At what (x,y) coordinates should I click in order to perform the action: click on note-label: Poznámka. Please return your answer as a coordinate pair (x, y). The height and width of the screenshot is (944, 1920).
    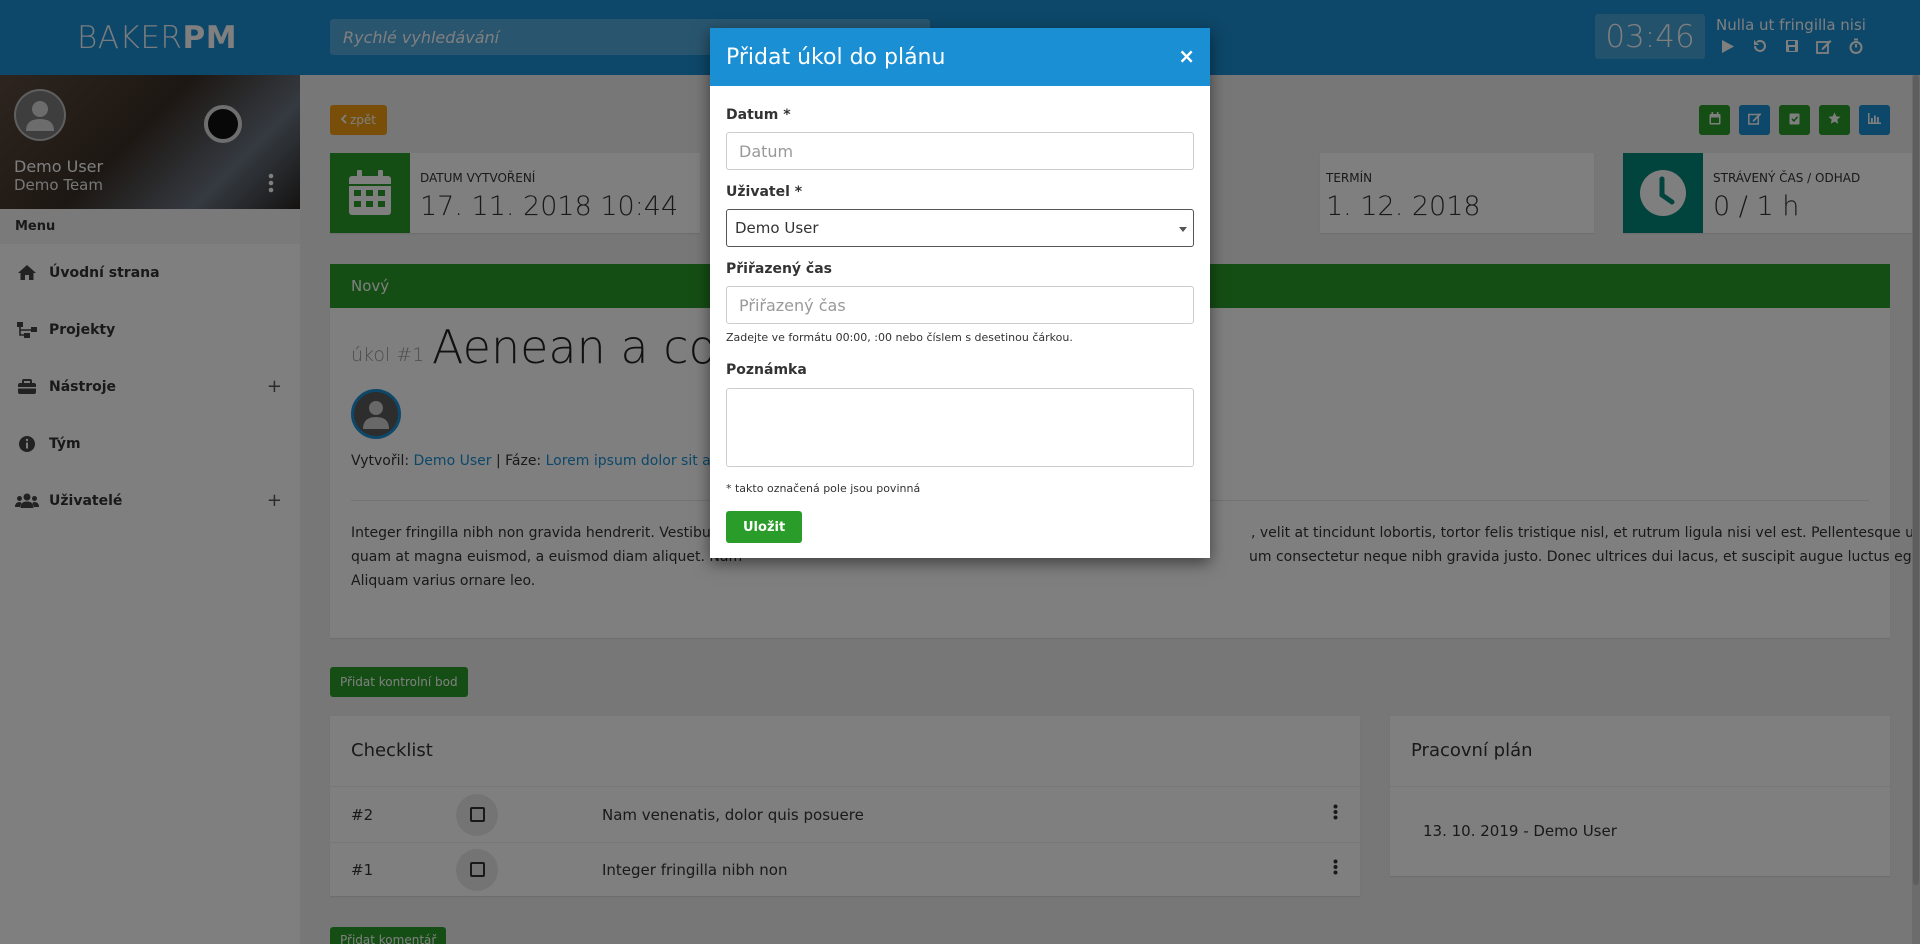
    Looking at the image, I should click on (766, 370).